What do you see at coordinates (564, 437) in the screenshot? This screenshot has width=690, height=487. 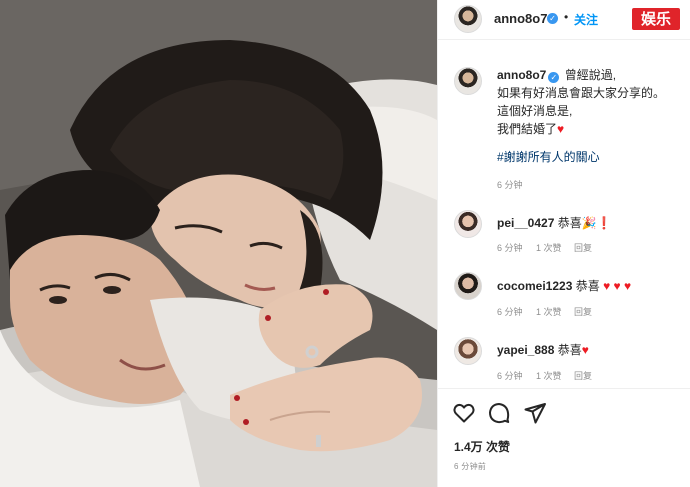 I see `post-actions-bar: 1.4万 次赞 6 分钟前` at bounding box center [564, 437].